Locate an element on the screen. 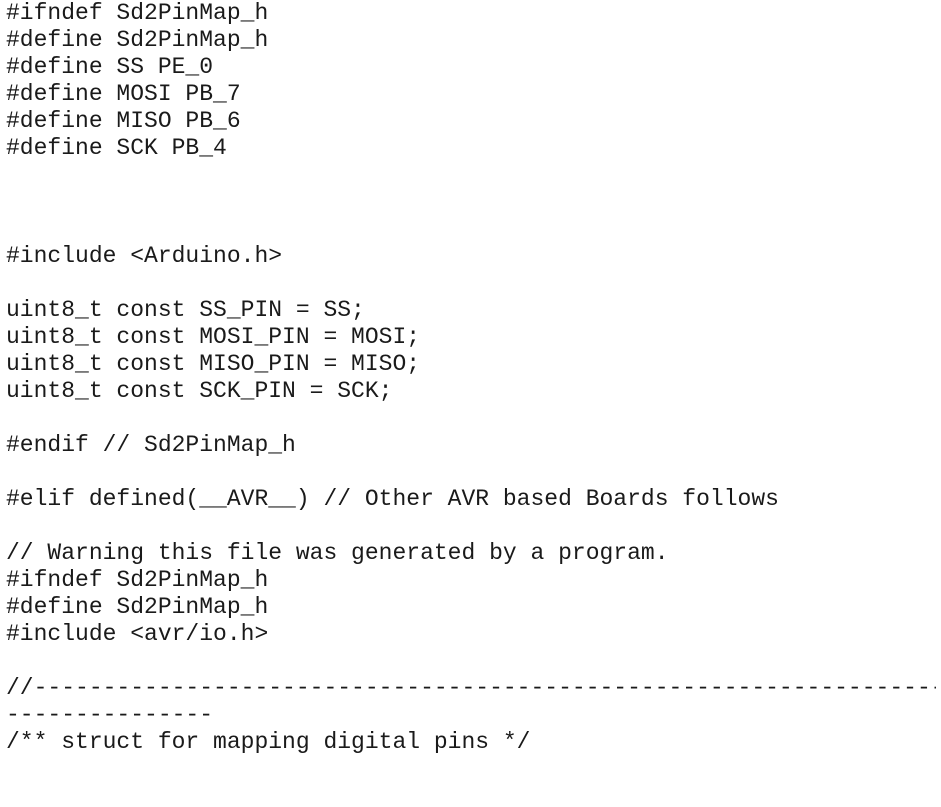  code-line: #endif // Sd2PinMap_h is located at coordinates (151, 445).